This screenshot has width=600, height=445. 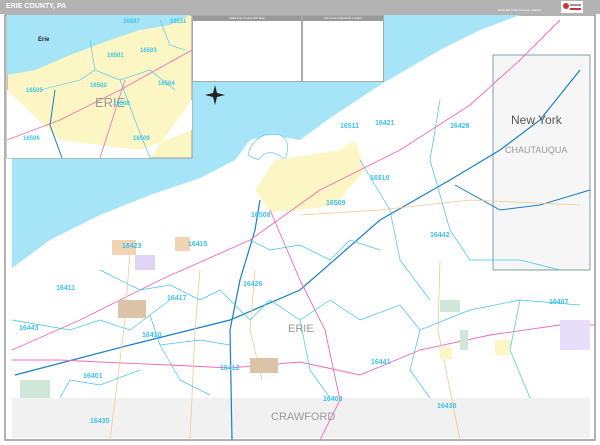 I want to click on zip-label: 16410, so click(x=152, y=335).